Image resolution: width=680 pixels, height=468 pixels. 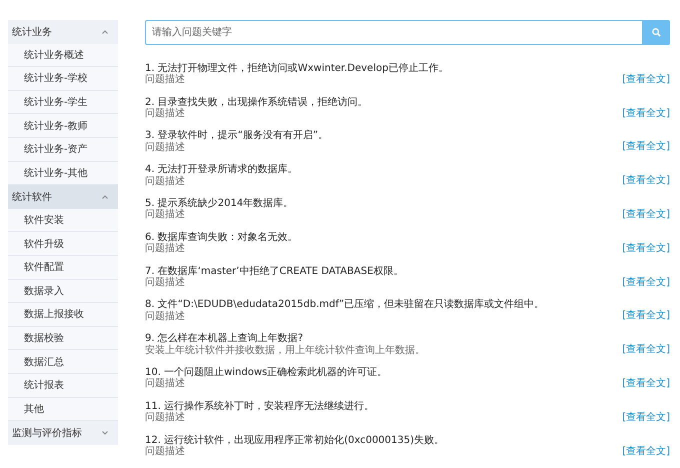 I want to click on question-title: 1. 无法打开物理文件，拒绝访问或Wxwinter.Develop已停止工作。, so click(x=296, y=68).